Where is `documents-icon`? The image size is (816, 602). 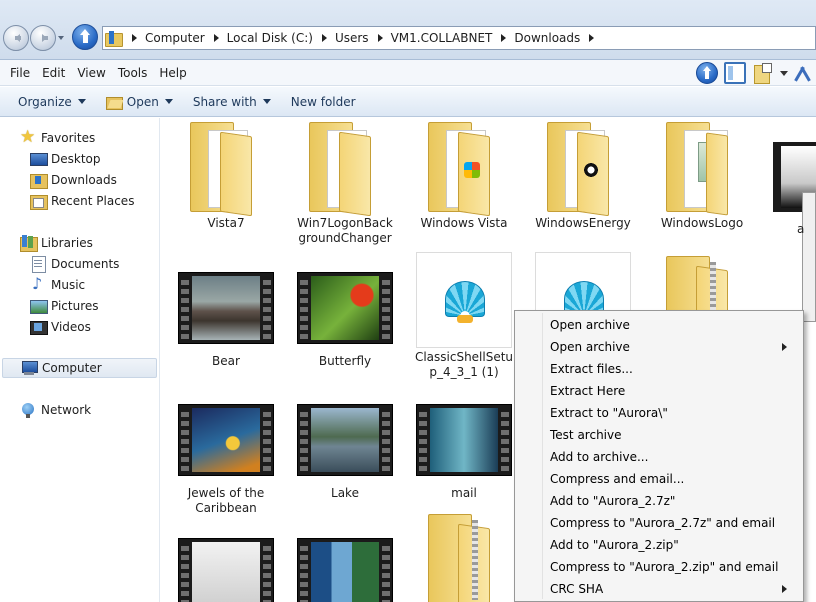 documents-icon is located at coordinates (38, 264).